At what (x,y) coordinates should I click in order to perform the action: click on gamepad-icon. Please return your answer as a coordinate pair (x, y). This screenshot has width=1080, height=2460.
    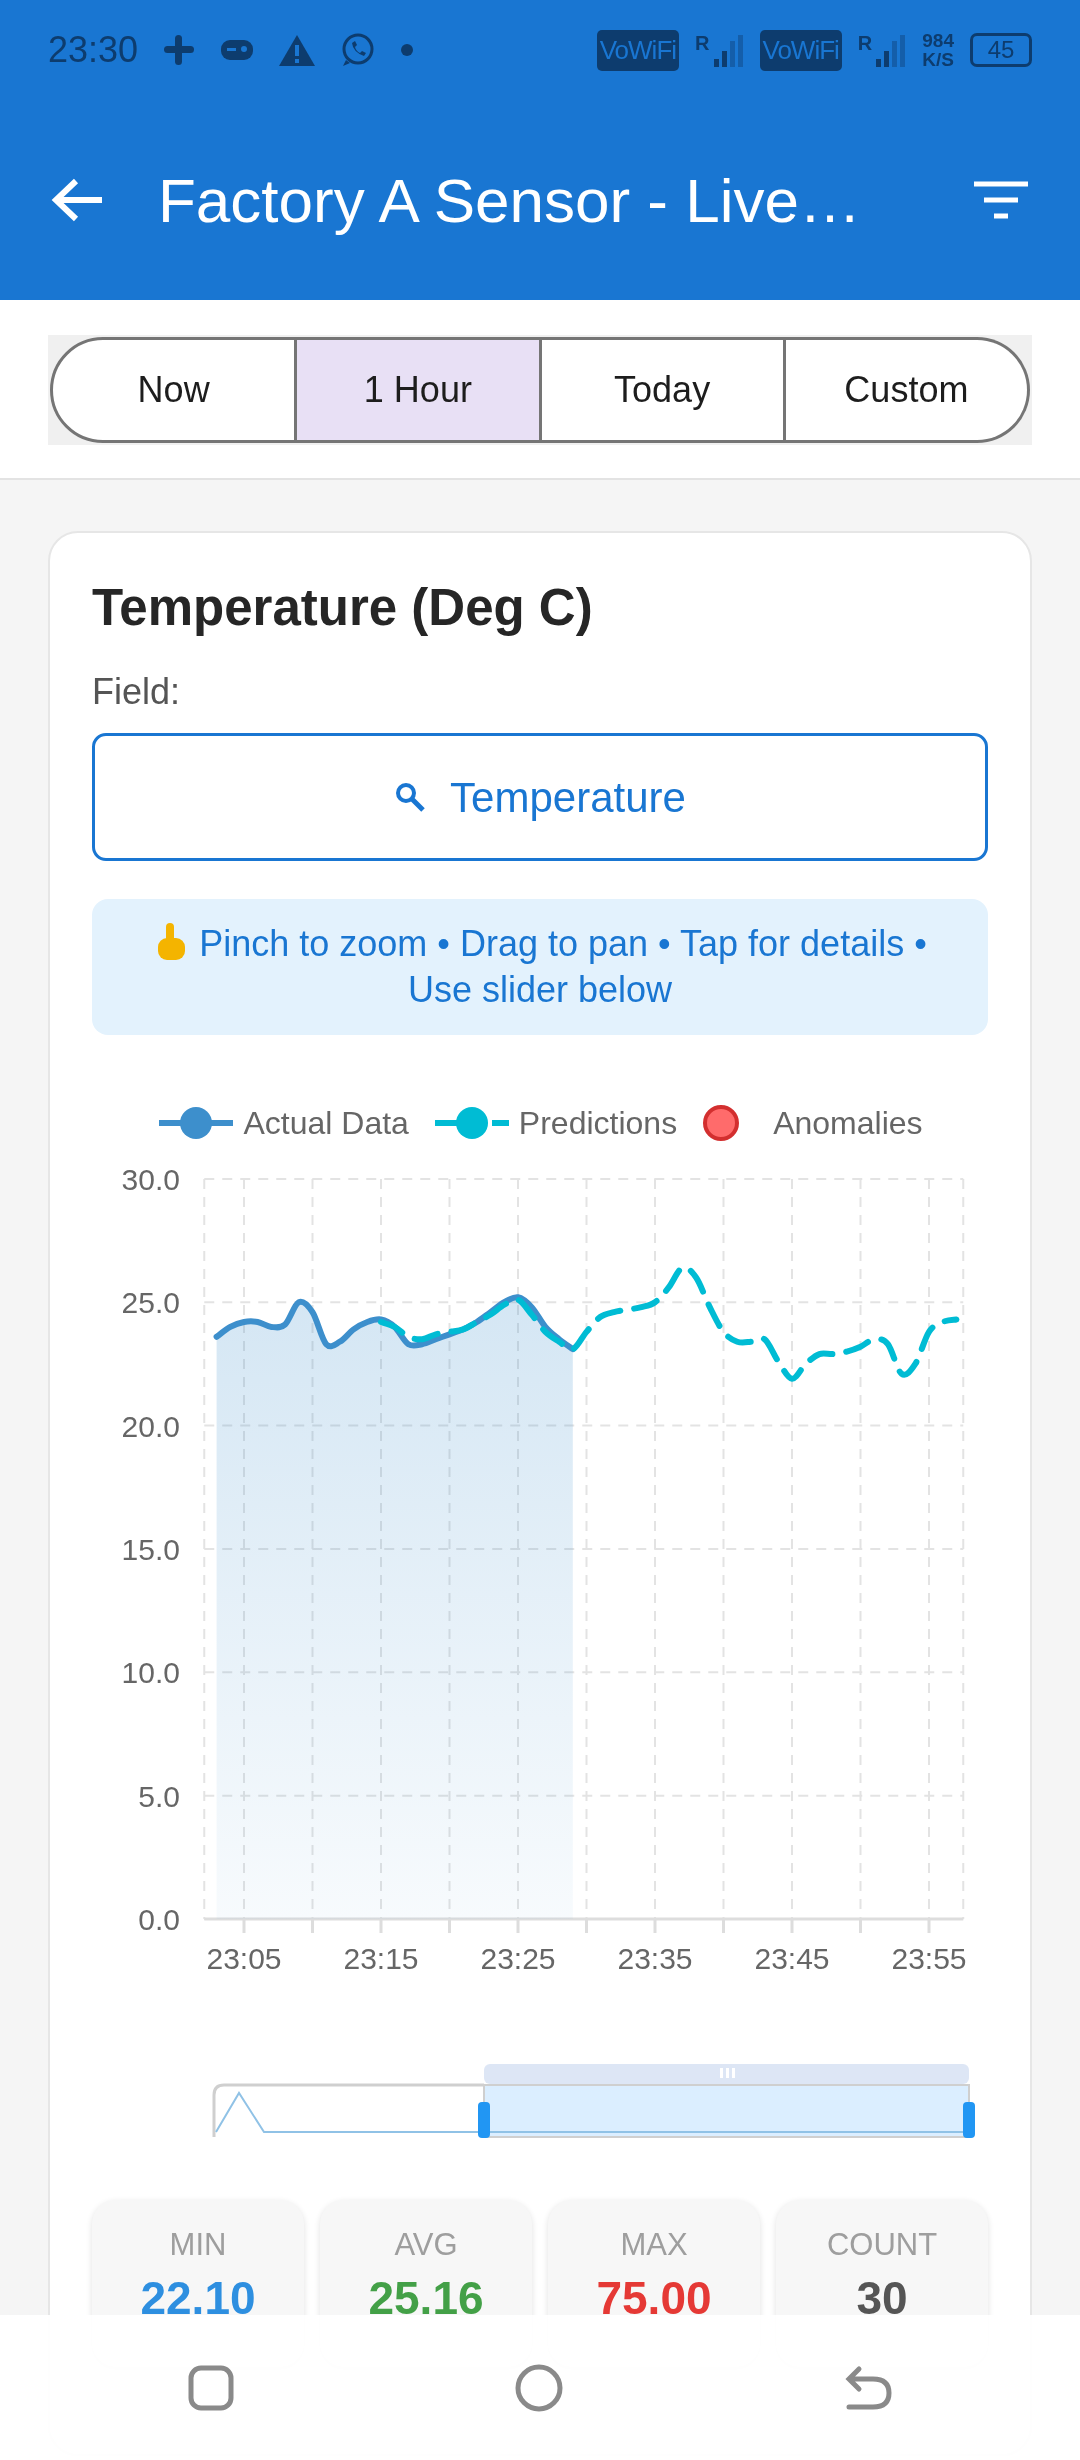
    Looking at the image, I should click on (237, 50).